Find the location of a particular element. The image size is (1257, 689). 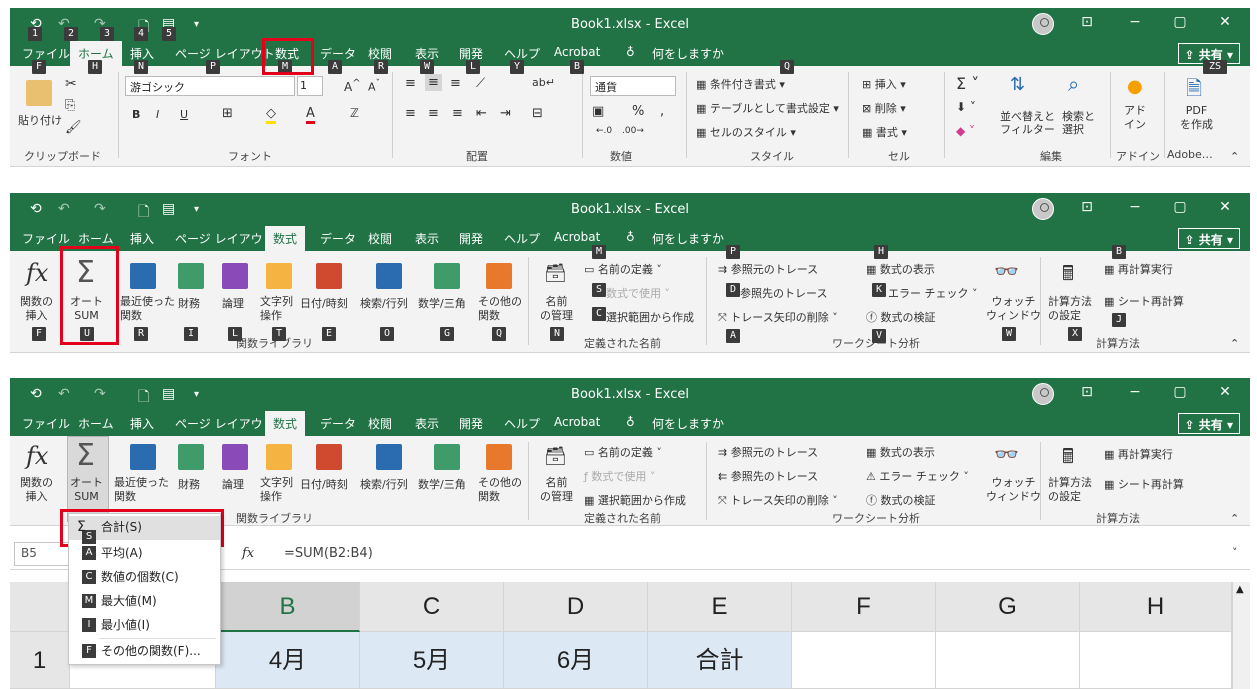

cell-d1: 6月 is located at coordinates (576, 660).